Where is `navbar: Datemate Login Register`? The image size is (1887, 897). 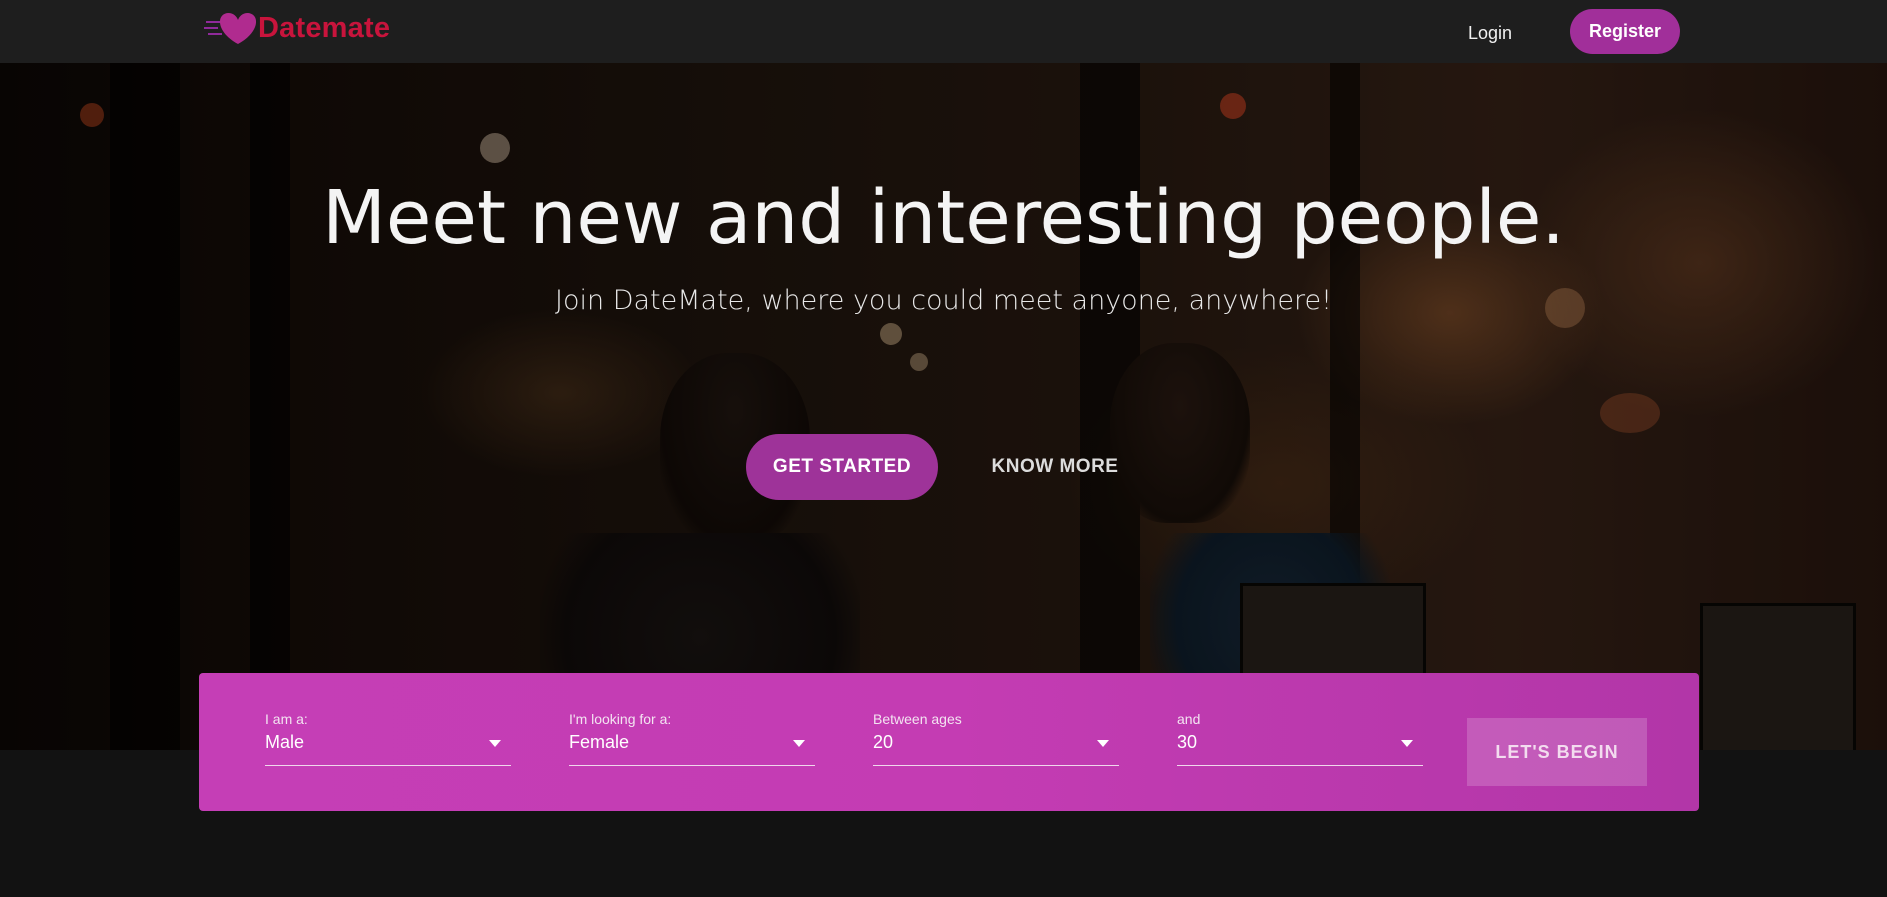
navbar: Datemate Login Register is located at coordinates (943, 31).